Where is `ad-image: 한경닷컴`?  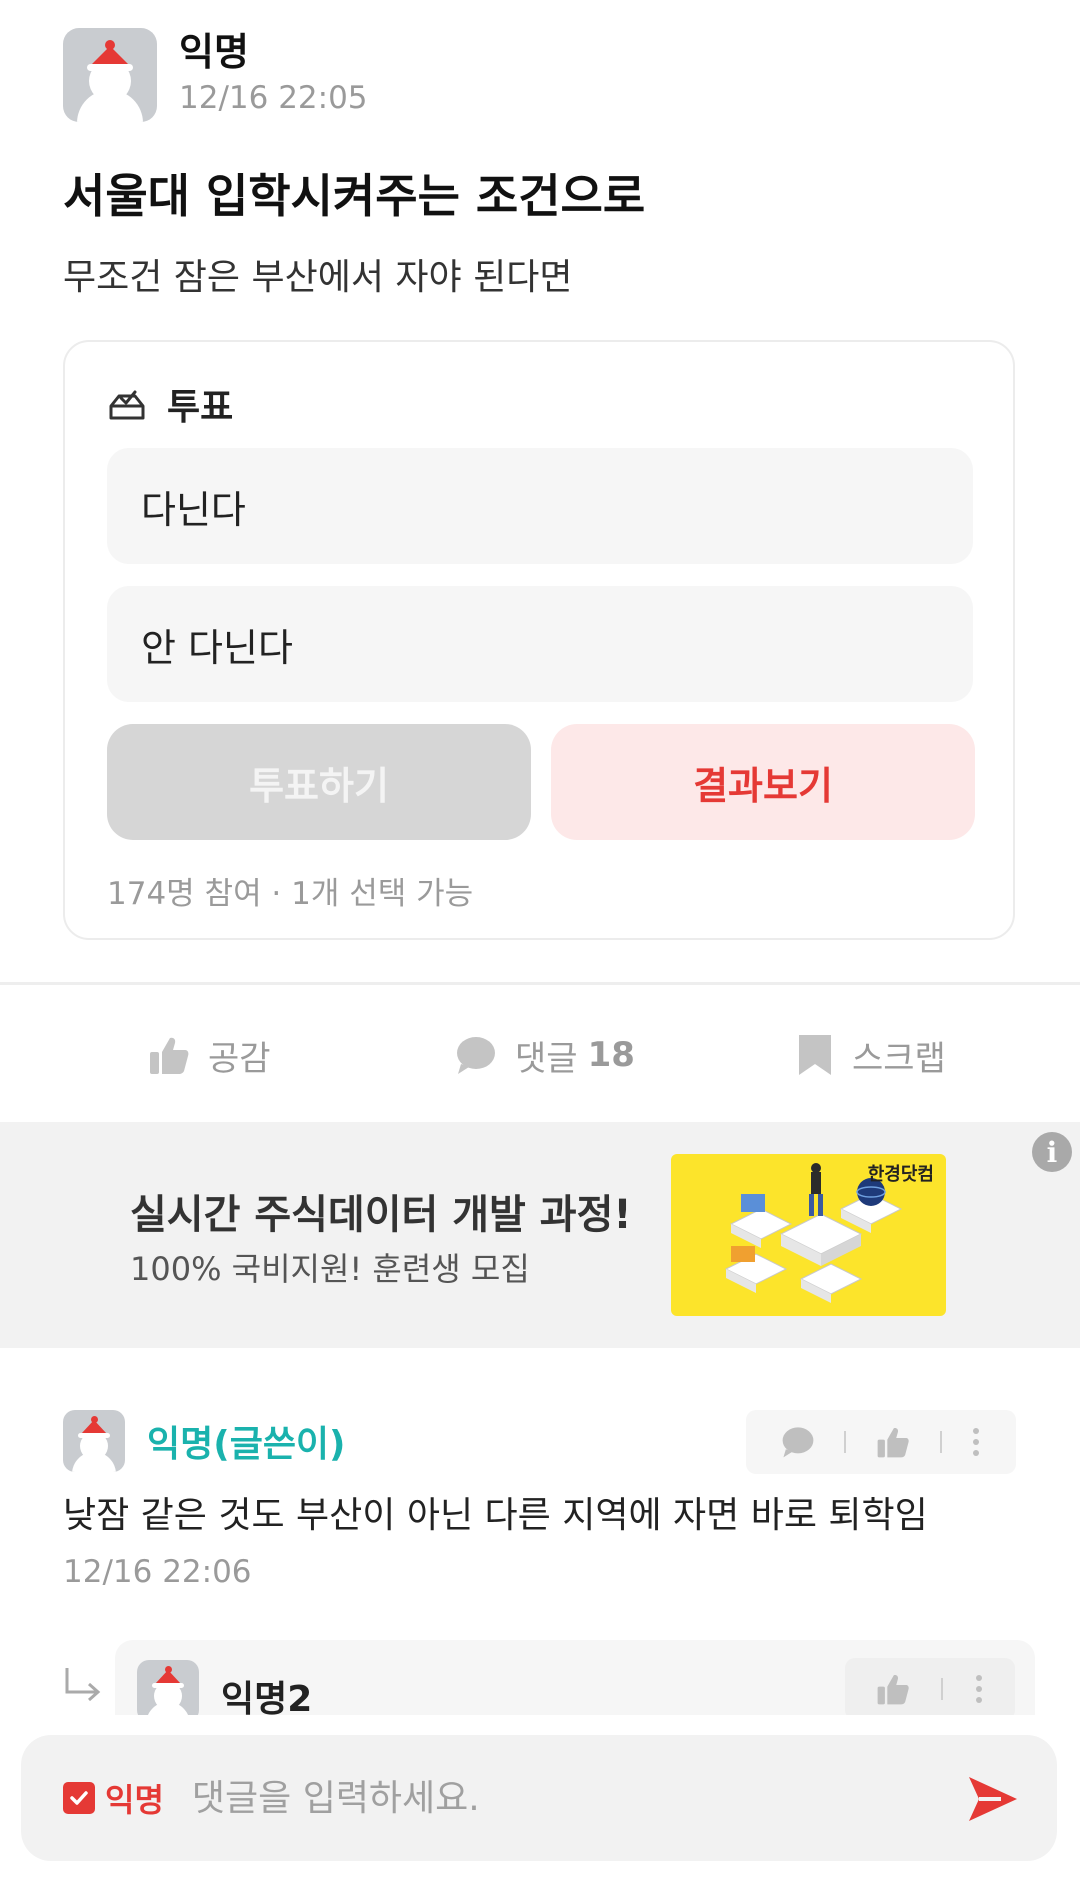
ad-image: 한경닷컴 is located at coordinates (808, 1235).